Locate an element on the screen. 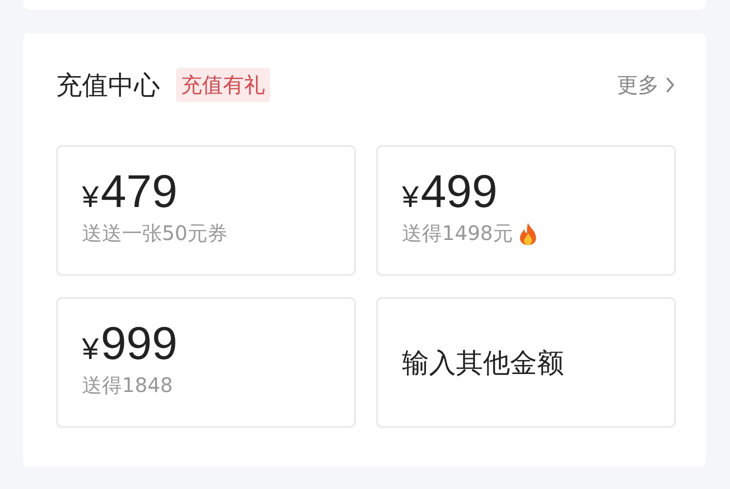 The image size is (730, 489). bonus-text: 送得1848 is located at coordinates (127, 385).